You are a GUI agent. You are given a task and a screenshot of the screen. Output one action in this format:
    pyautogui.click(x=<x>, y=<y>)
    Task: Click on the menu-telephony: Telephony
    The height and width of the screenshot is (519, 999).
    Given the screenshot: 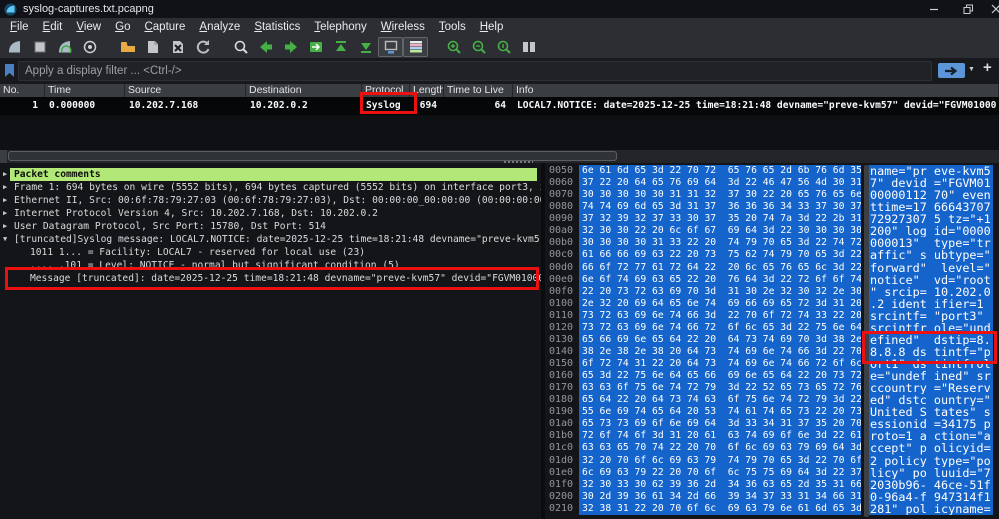 What is the action you would take?
    pyautogui.click(x=340, y=27)
    